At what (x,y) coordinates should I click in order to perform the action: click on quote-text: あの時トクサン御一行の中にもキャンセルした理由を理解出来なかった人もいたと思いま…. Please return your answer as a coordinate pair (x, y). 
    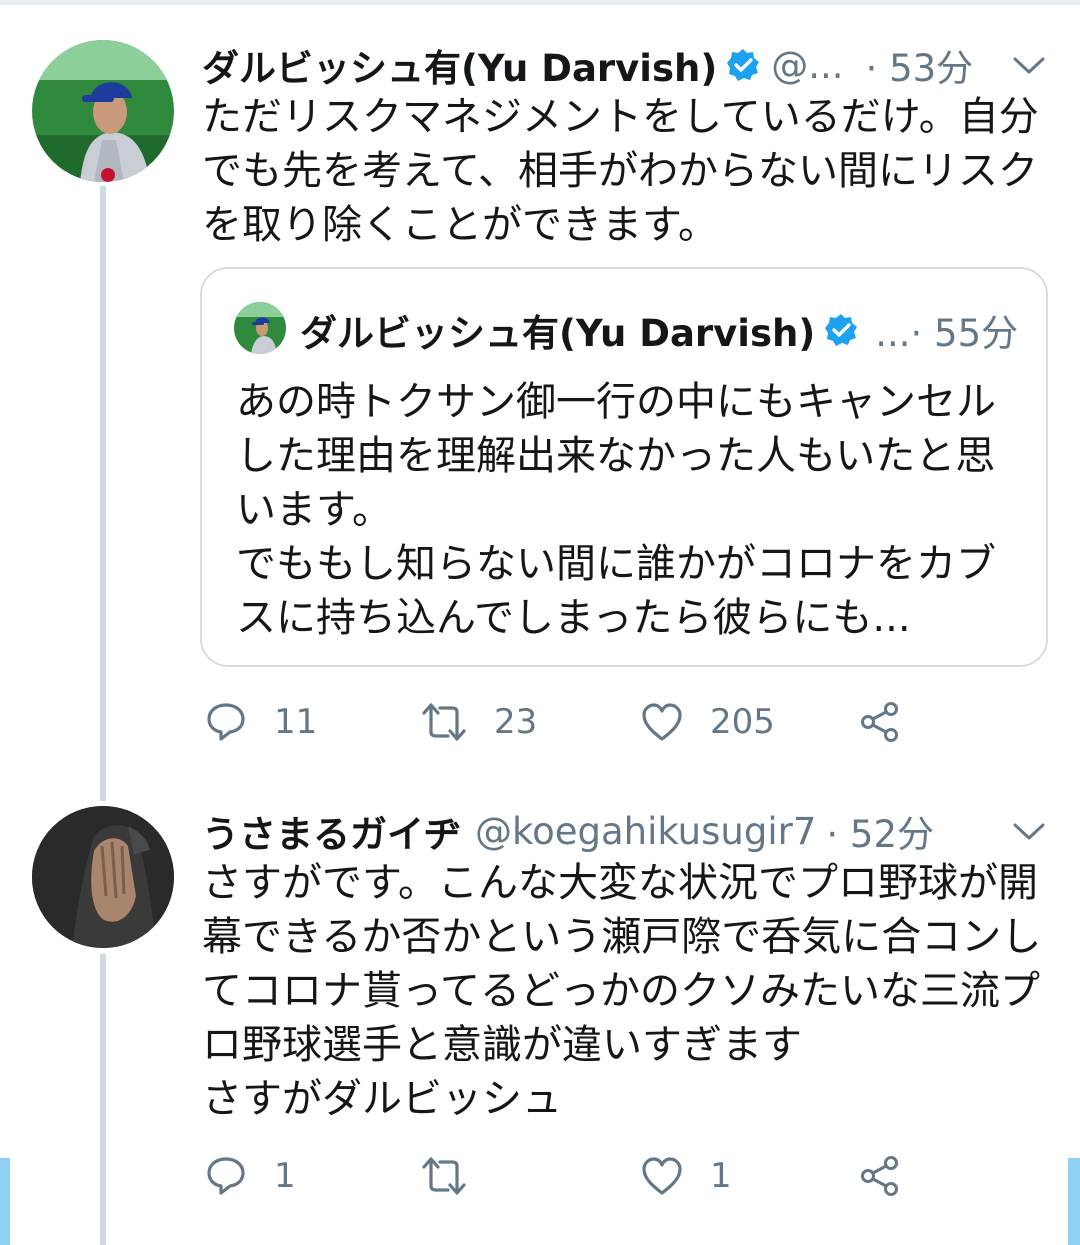
    Looking at the image, I should click on (616, 510).